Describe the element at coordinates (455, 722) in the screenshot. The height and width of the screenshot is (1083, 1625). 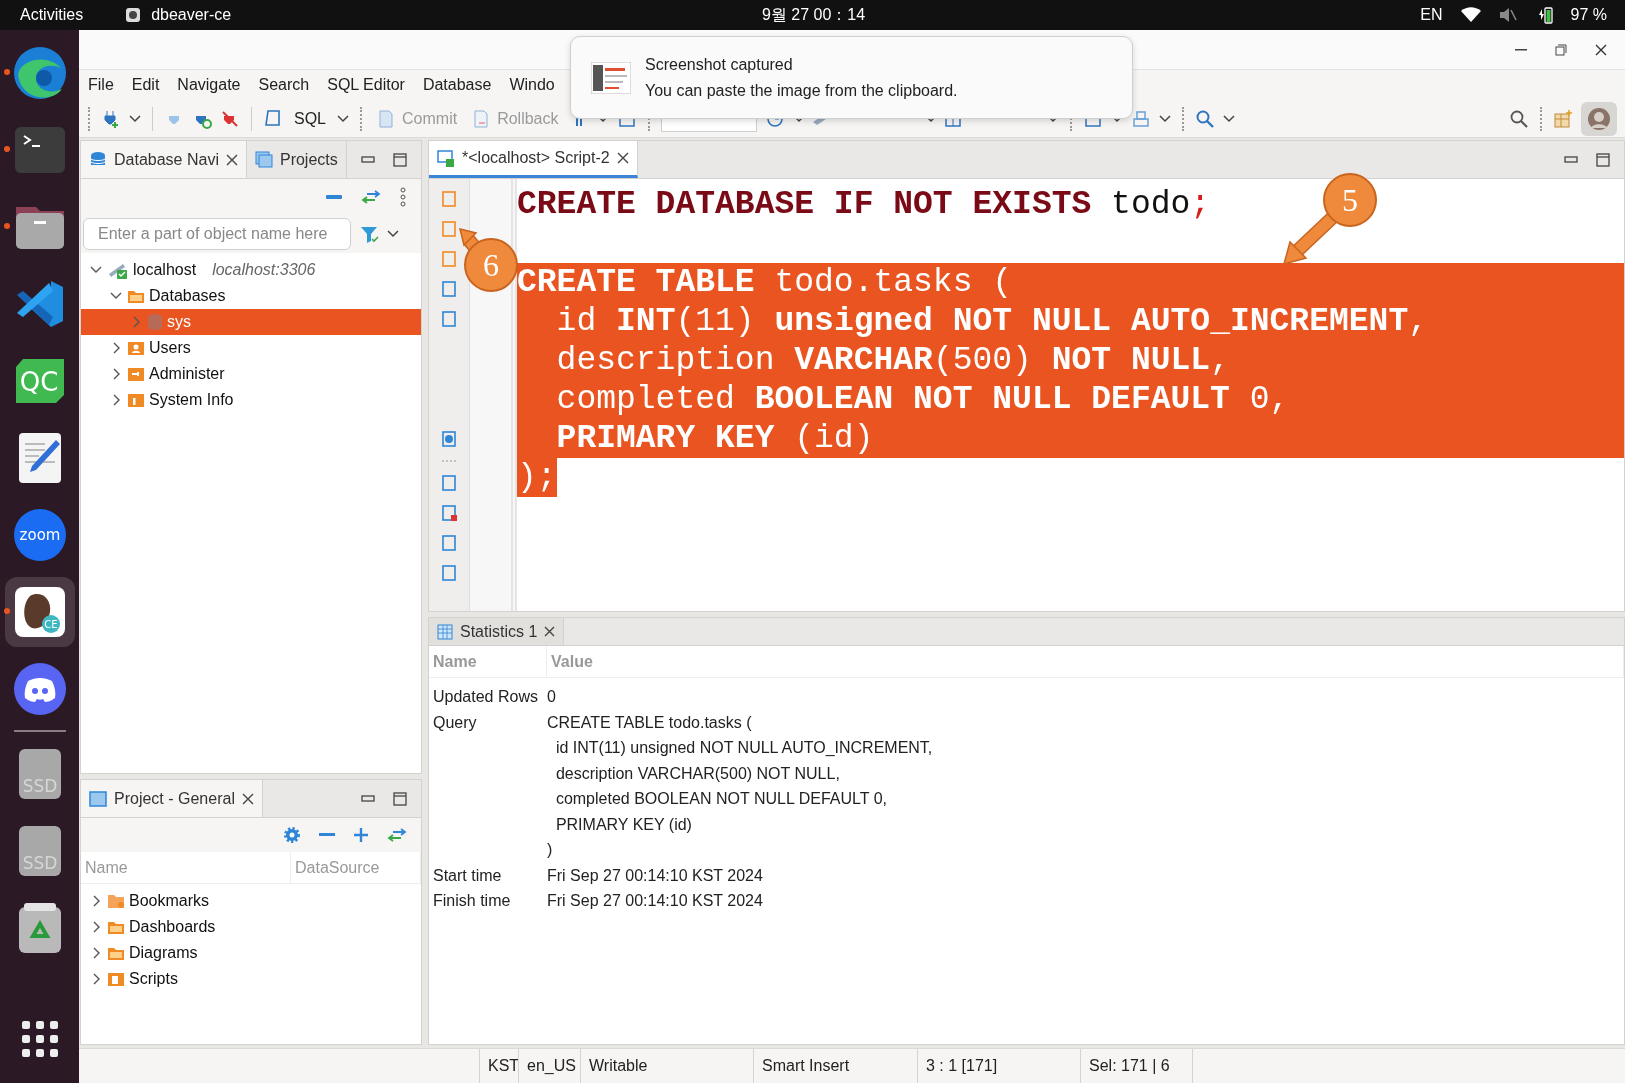
I see `property-name: Query` at that location.